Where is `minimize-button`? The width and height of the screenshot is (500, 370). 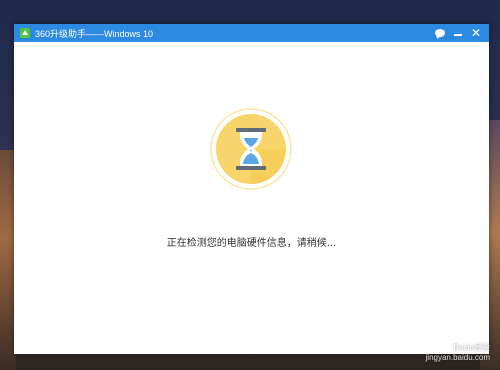 minimize-button is located at coordinates (458, 33).